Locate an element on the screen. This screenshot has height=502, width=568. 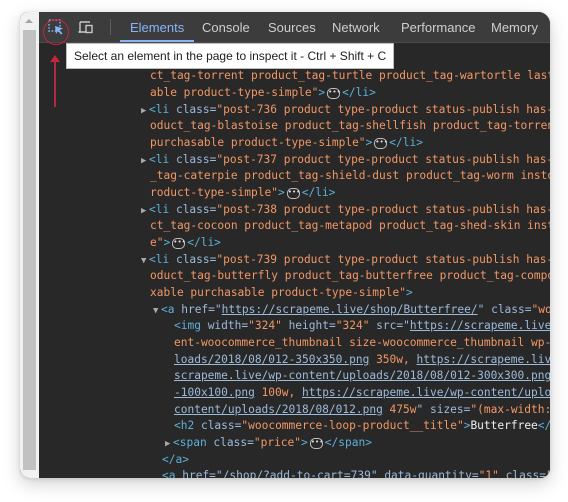
tab-sources: Sources is located at coordinates (292, 27).